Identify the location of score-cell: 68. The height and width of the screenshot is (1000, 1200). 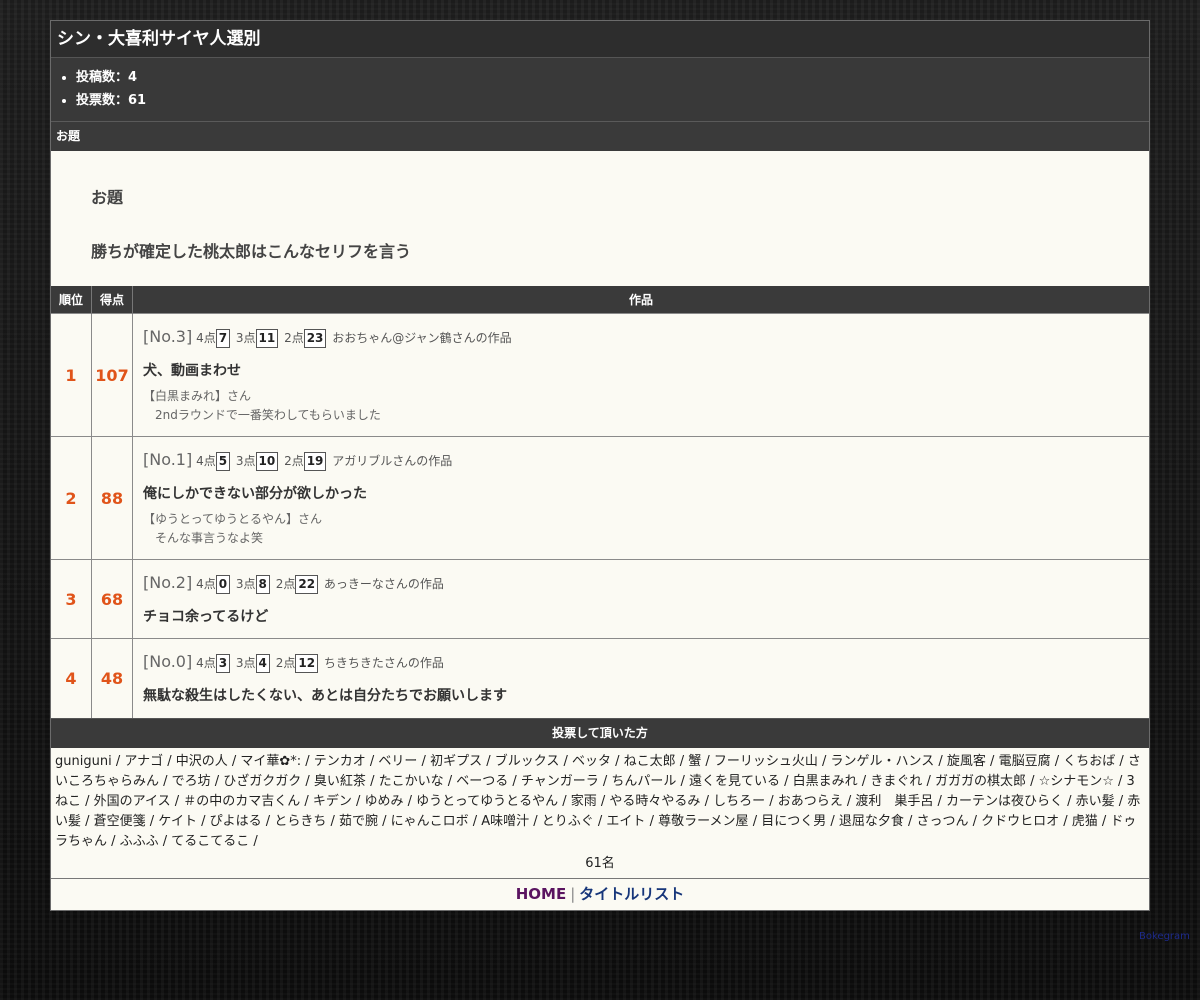
(112, 599).